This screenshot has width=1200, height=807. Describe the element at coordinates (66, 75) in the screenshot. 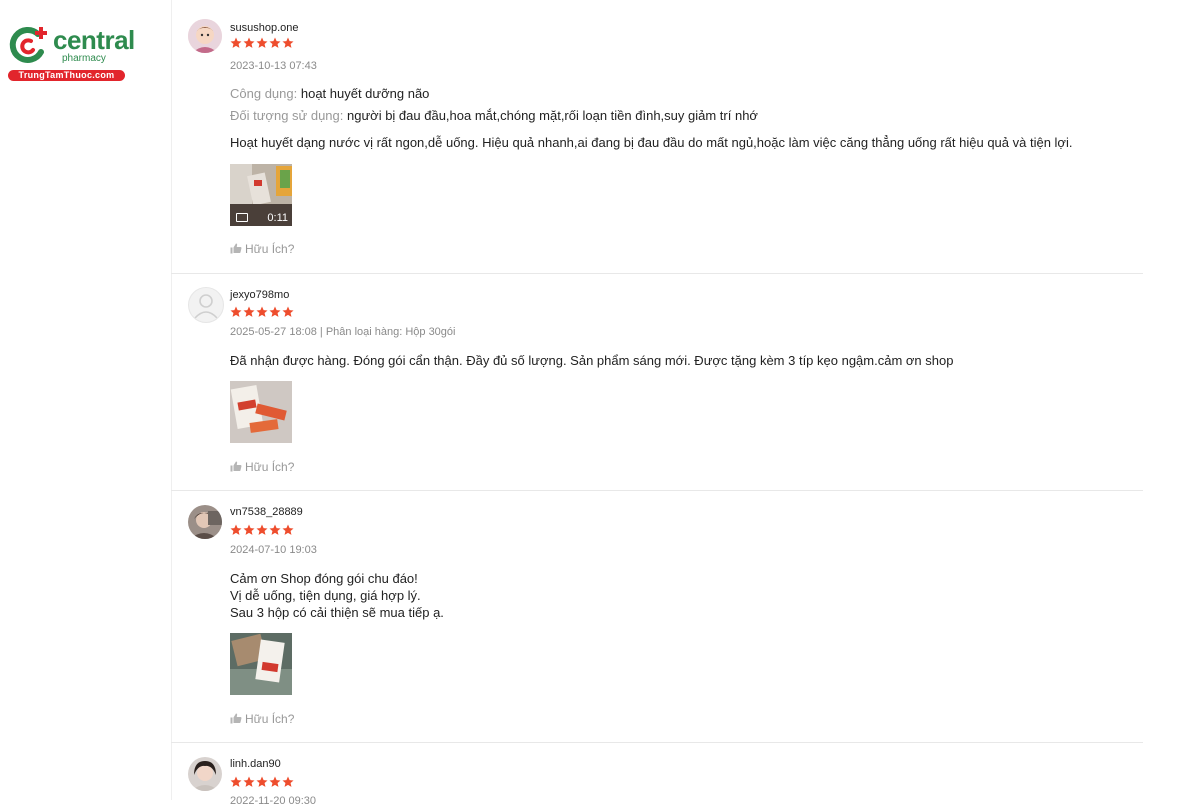

I see `brand-badge: TrungTamThuoc.com` at that location.